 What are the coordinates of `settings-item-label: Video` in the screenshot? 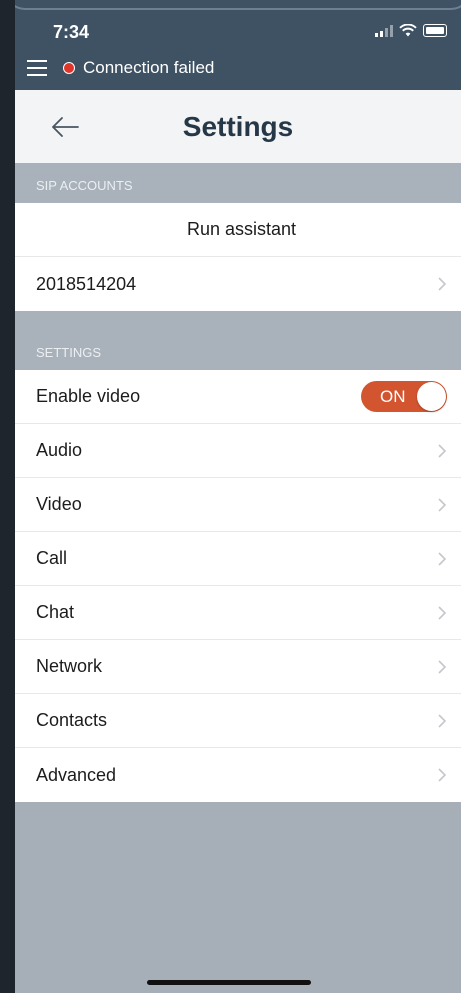 It's located at (59, 504).